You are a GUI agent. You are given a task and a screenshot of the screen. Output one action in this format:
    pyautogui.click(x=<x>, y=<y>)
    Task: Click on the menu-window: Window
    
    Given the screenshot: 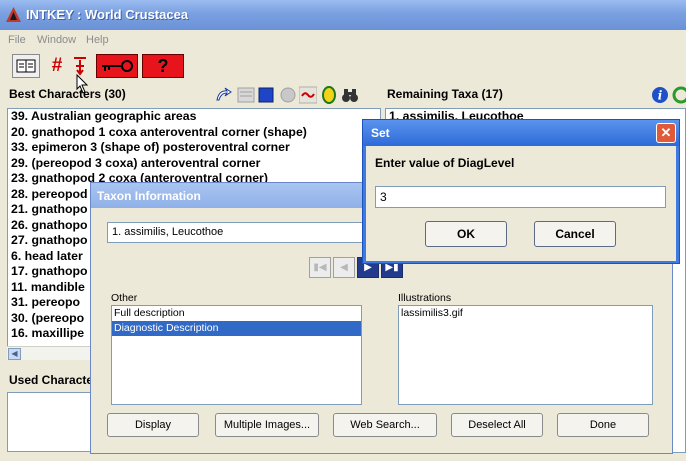 What is the action you would take?
    pyautogui.click(x=56, y=40)
    